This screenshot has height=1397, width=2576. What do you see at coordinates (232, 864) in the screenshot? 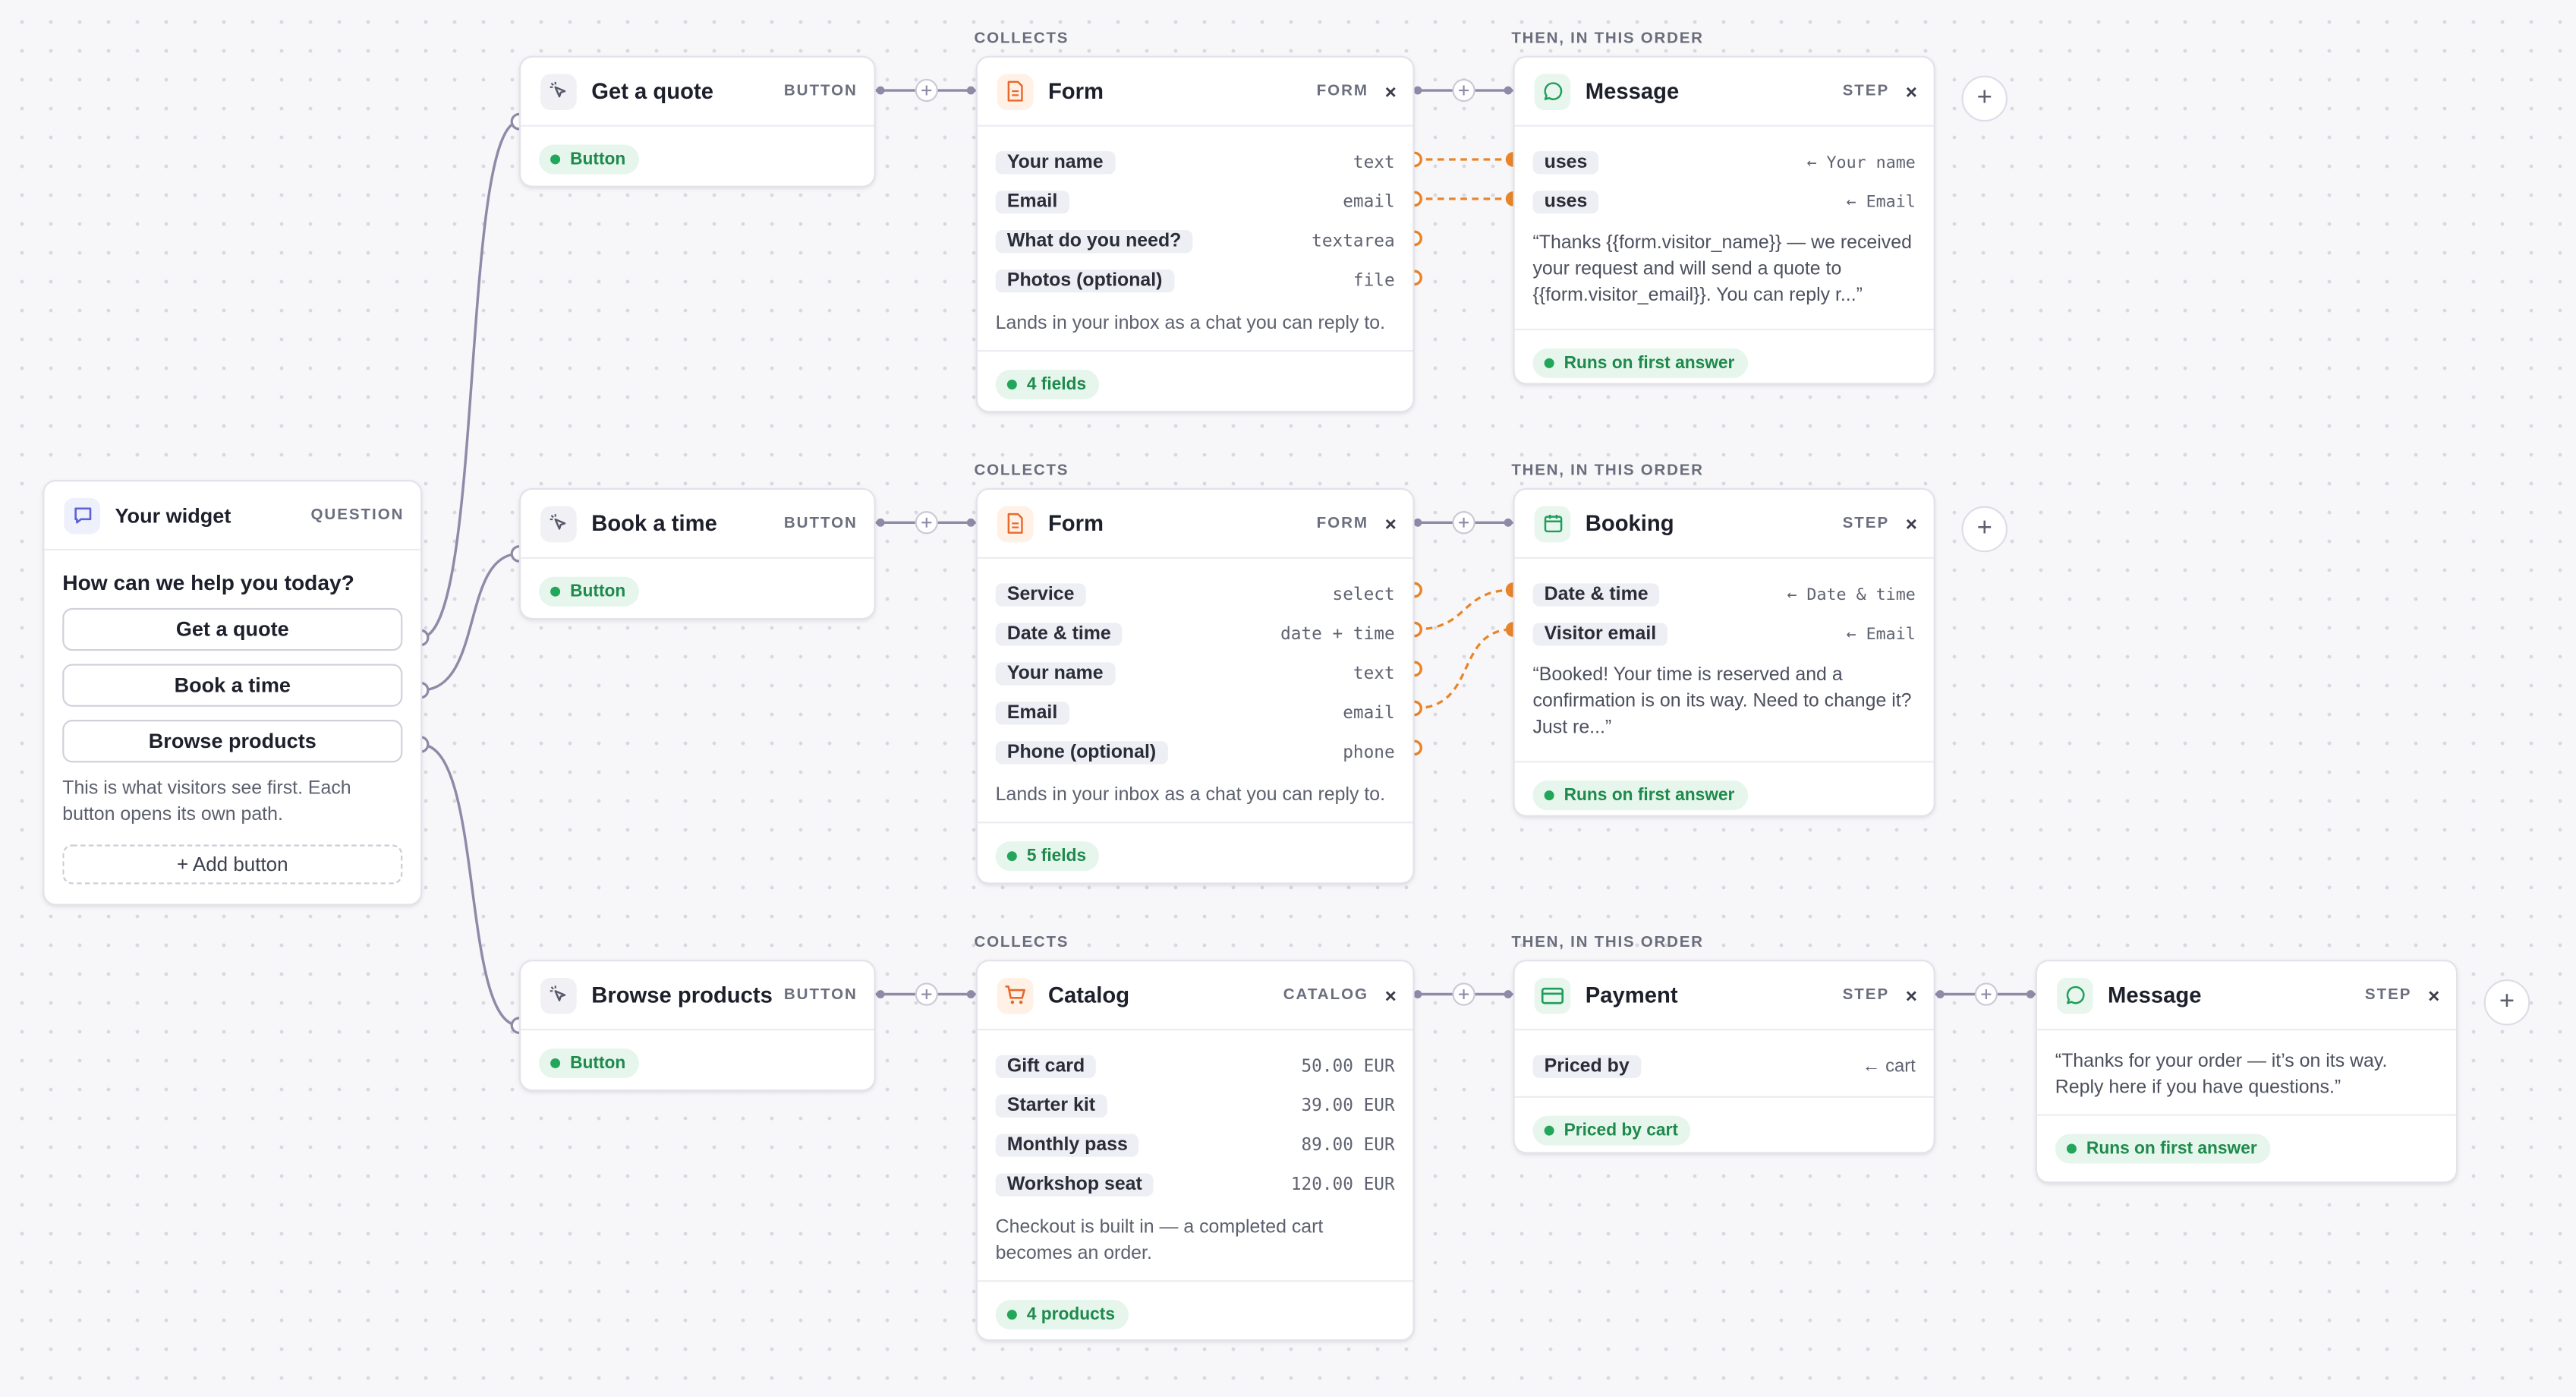
I see `add-button: + Add button` at bounding box center [232, 864].